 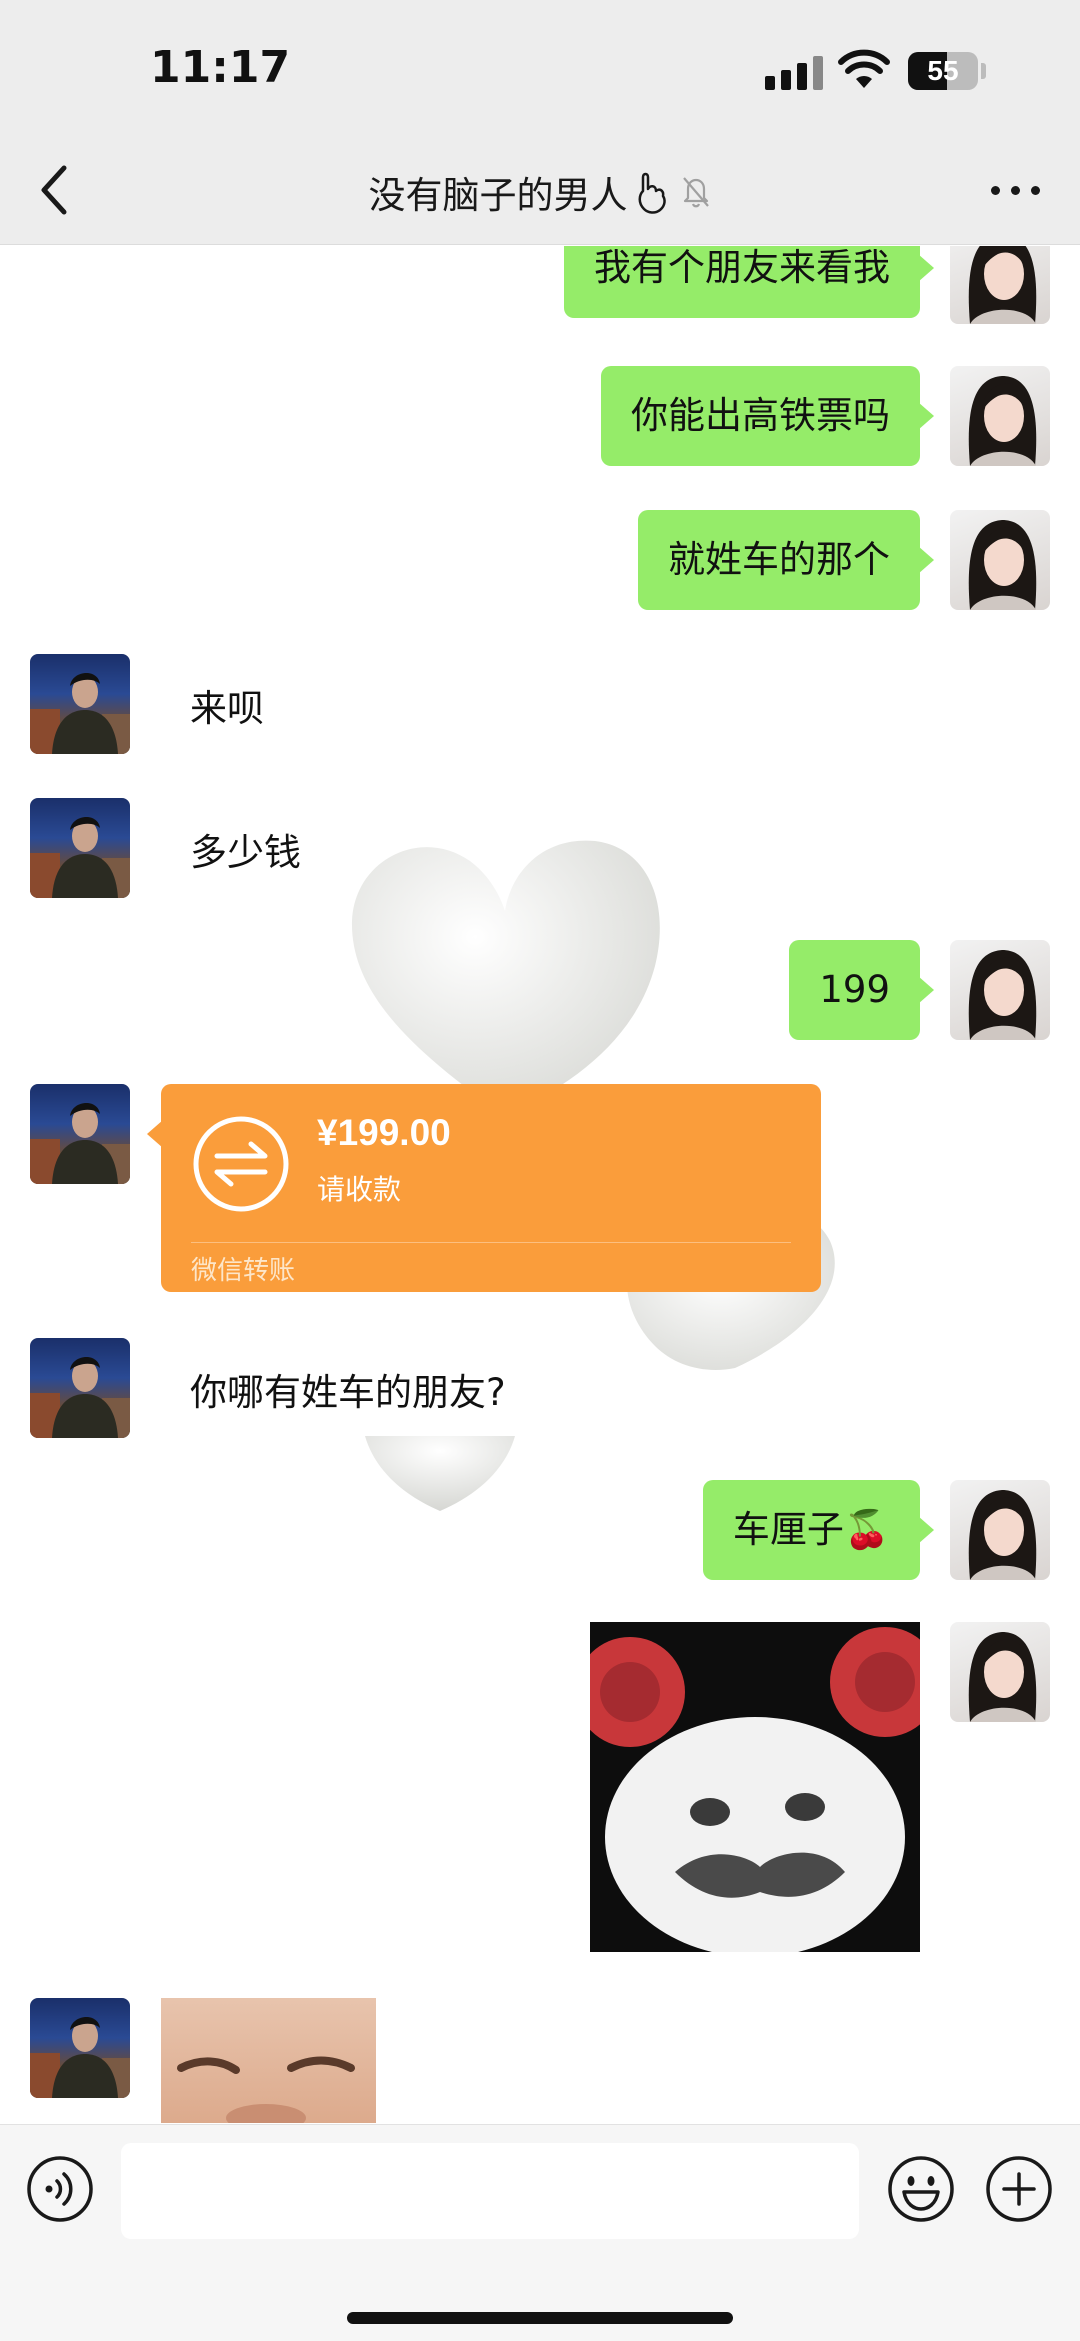 What do you see at coordinates (245, 849) in the screenshot?
I see `incoming-message-text: 多少钱` at bounding box center [245, 849].